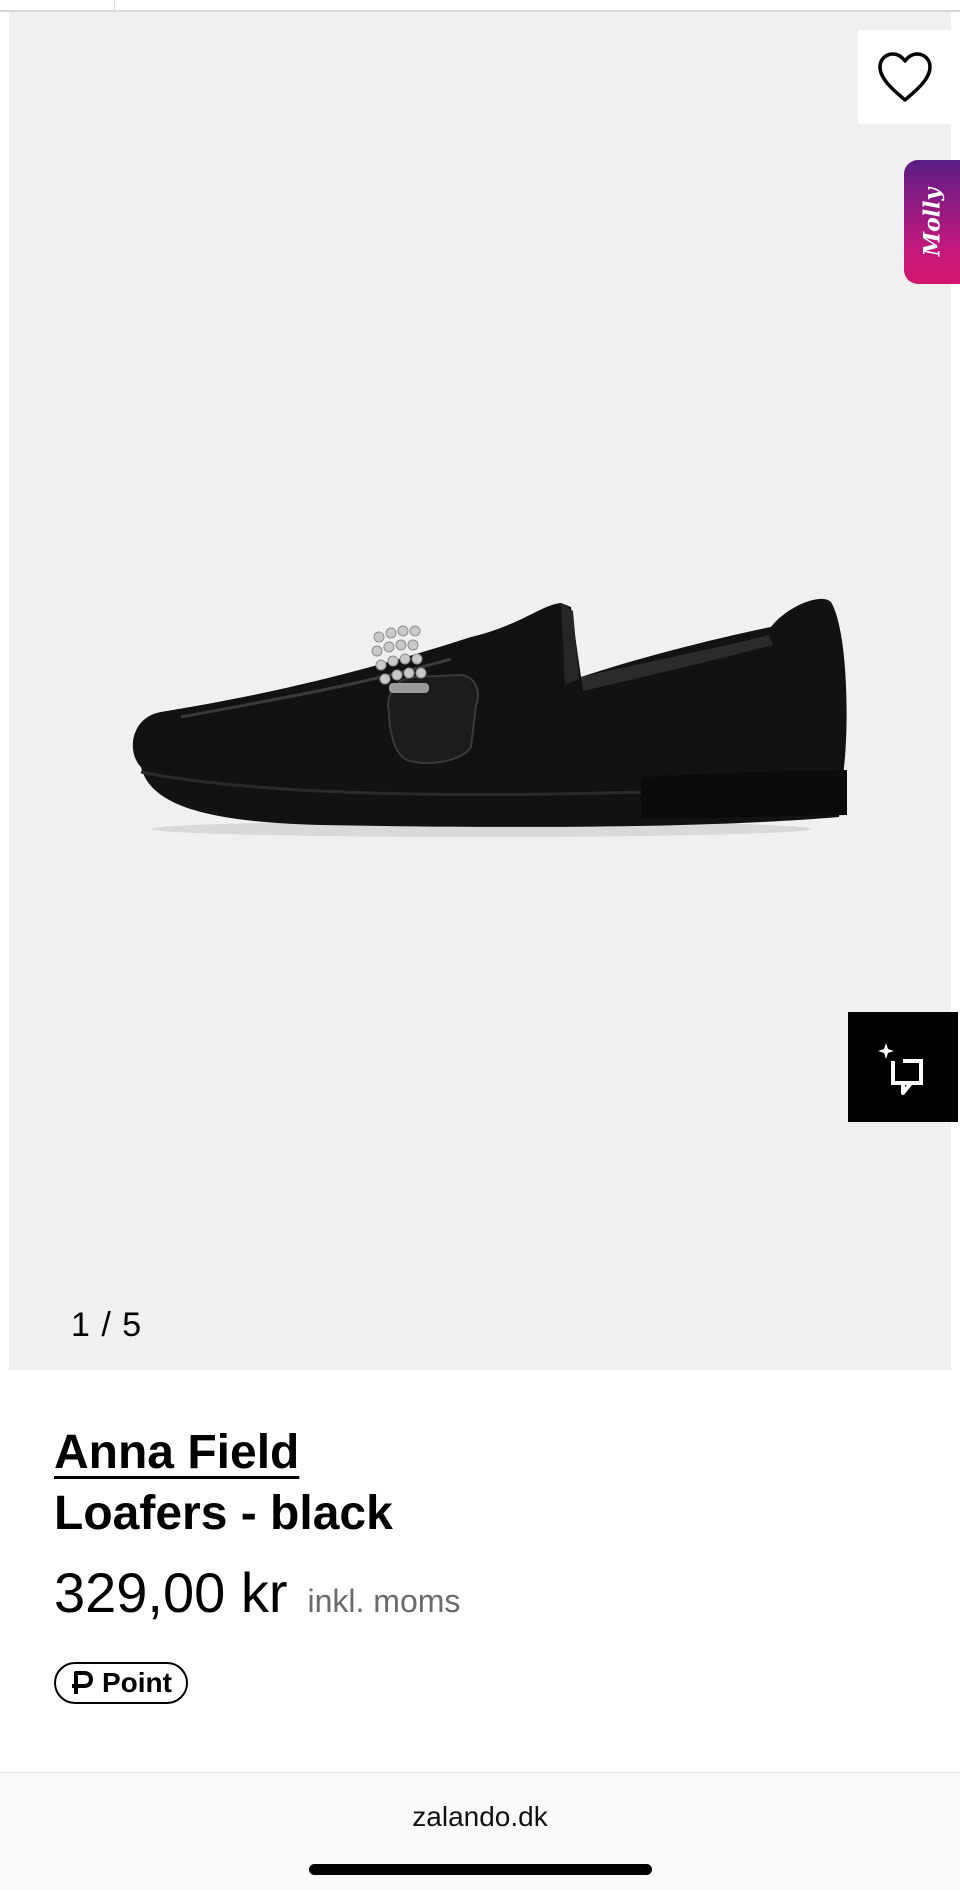 The image size is (960, 1890). What do you see at coordinates (114, 6) in the screenshot?
I see `top-bar-divider` at bounding box center [114, 6].